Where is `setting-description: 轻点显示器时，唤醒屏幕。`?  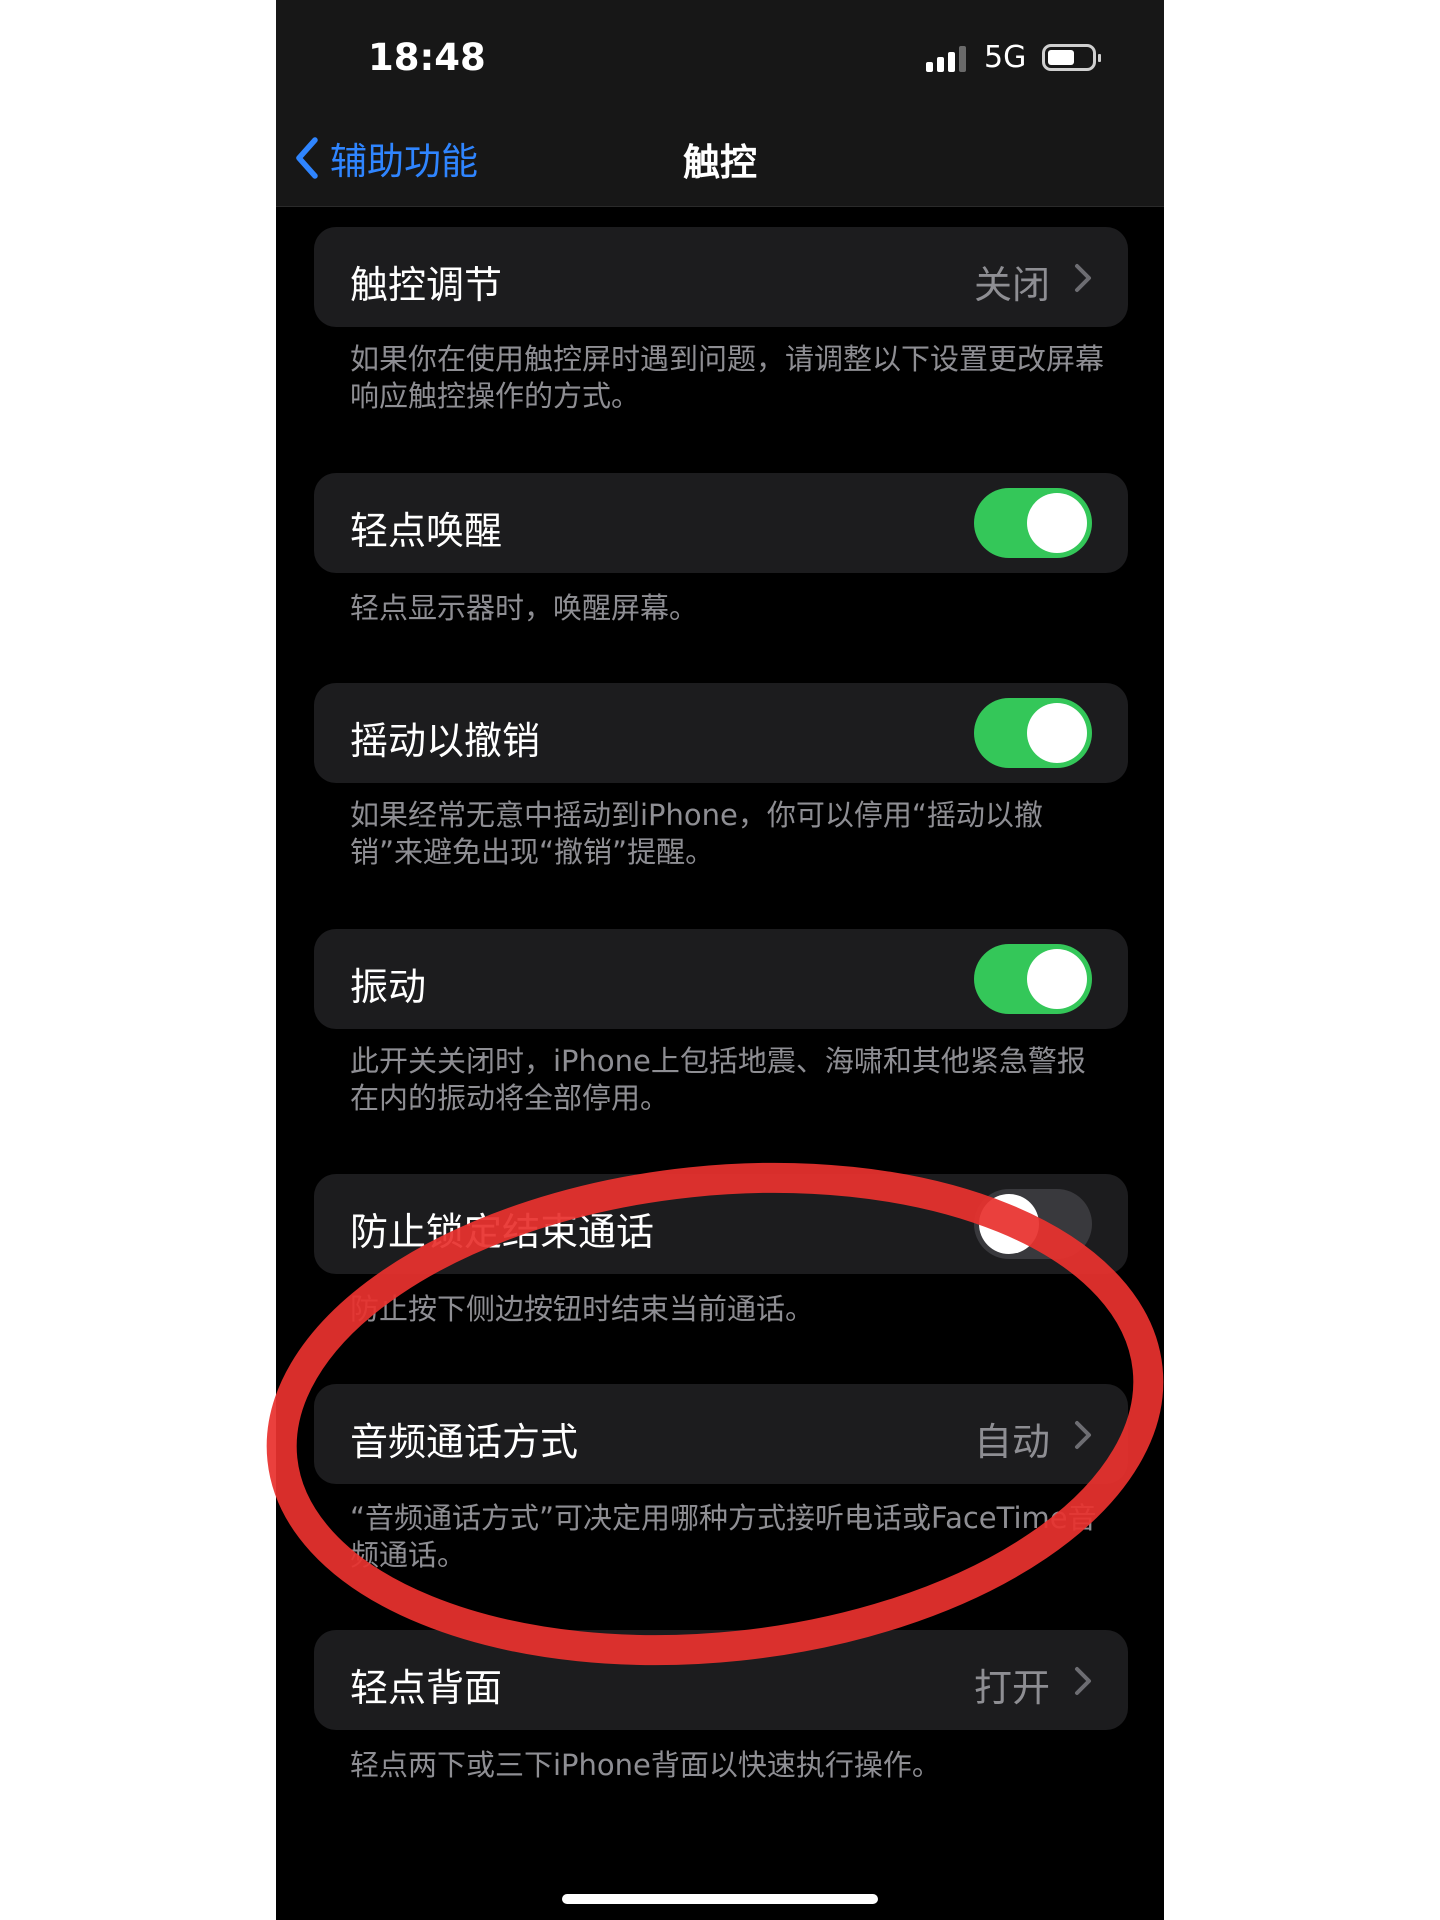
setting-description: 轻点显示器时，唤醒屏幕。 is located at coordinates (524, 608).